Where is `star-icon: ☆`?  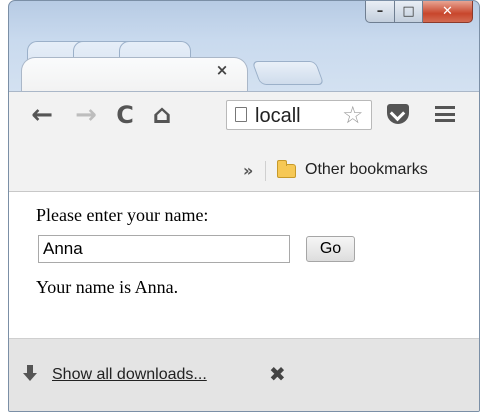
star-icon: ☆ is located at coordinates (353, 115).